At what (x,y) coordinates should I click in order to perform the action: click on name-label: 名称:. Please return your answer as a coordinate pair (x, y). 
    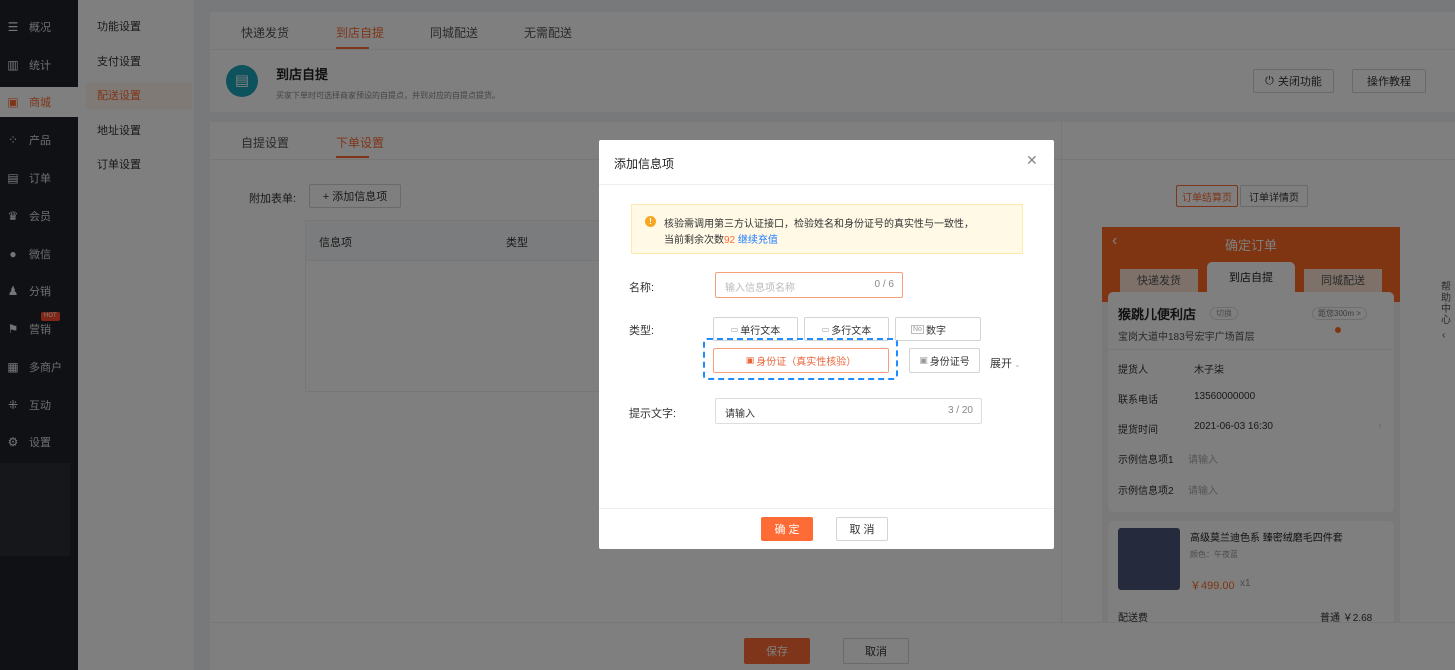
    Looking at the image, I should click on (642, 288).